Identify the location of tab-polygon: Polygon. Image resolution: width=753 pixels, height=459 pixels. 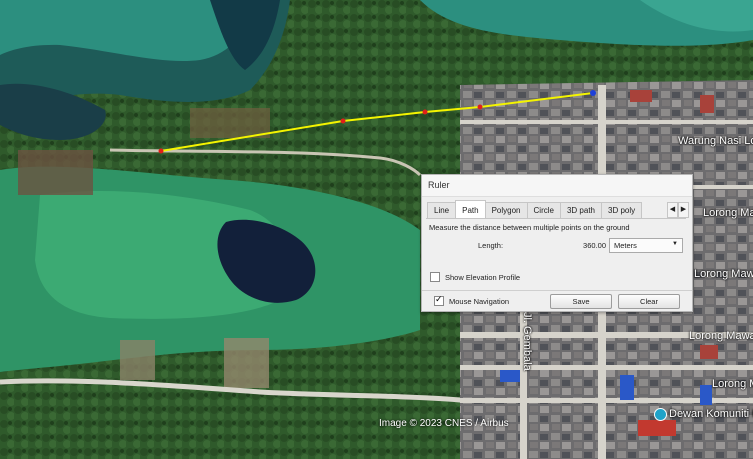
(506, 210).